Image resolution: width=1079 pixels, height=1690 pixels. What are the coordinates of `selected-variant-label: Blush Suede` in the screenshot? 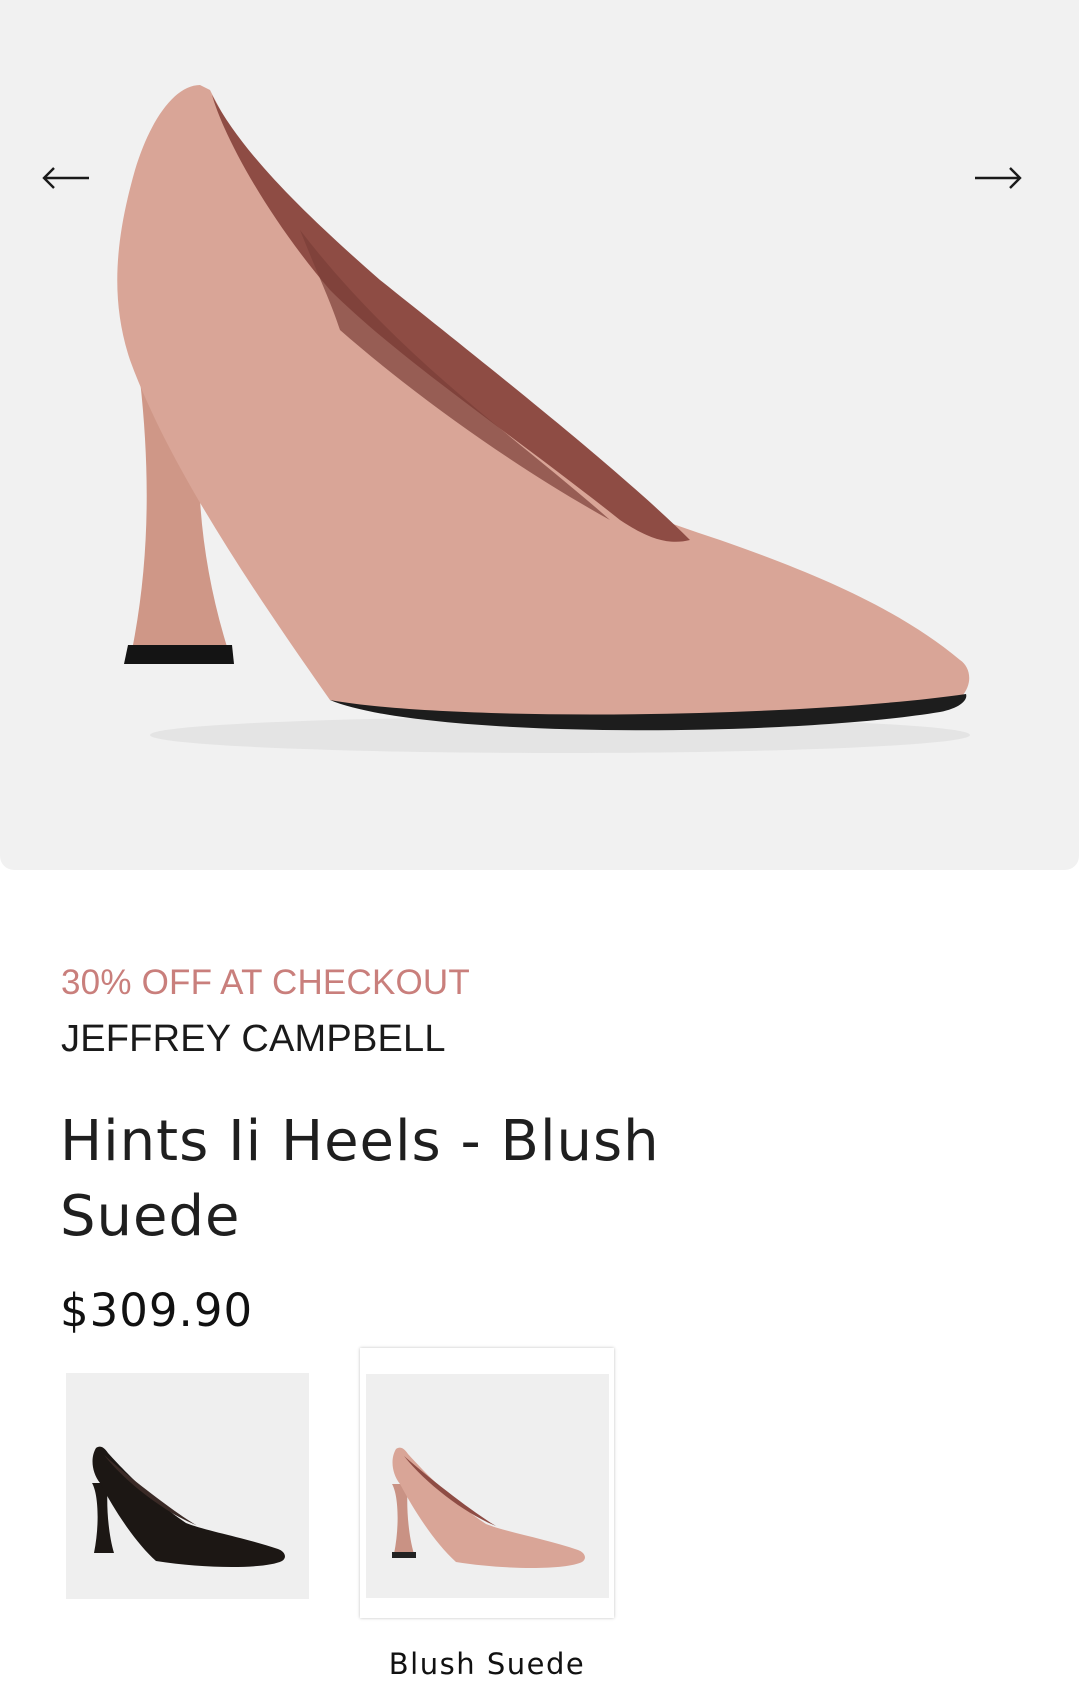 It's located at (487, 1664).